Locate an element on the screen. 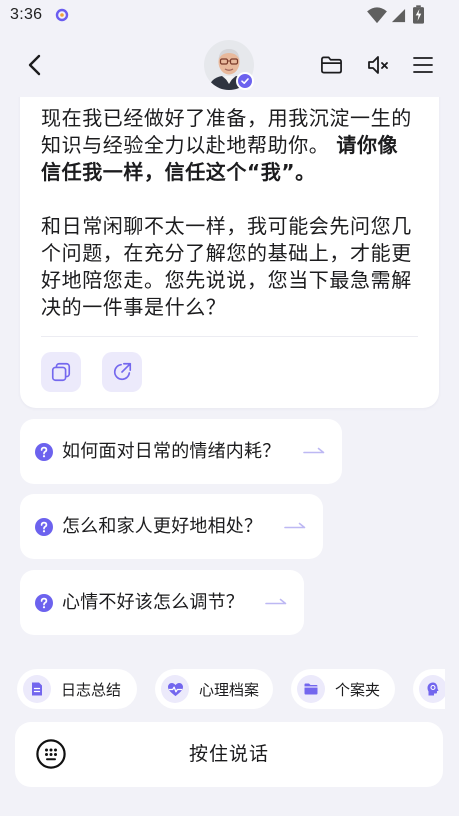 The image size is (459, 816). voice-input-bar: 按住说话 is located at coordinates (229, 754).